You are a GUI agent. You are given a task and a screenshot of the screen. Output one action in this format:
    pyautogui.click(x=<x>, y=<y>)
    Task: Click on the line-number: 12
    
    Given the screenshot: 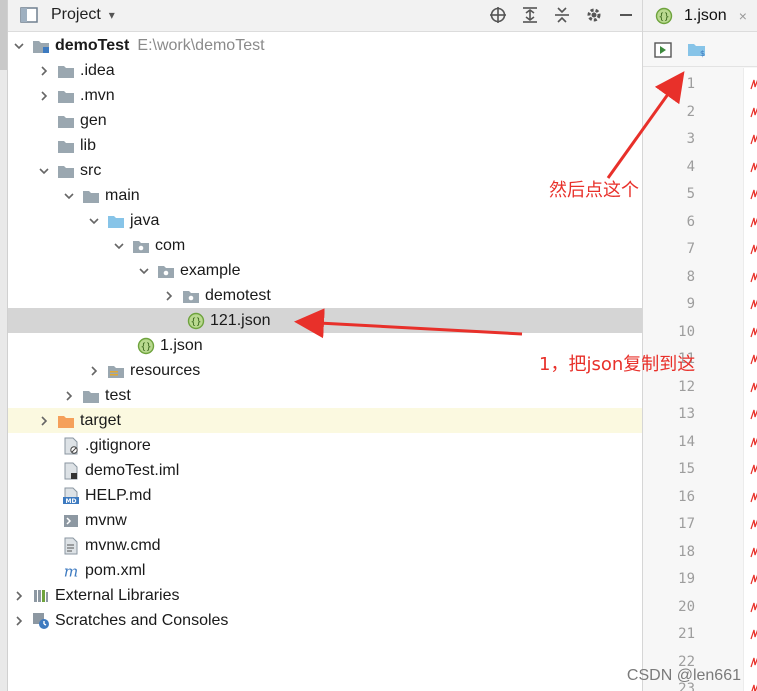 What is the action you would take?
    pyautogui.click(x=686, y=386)
    